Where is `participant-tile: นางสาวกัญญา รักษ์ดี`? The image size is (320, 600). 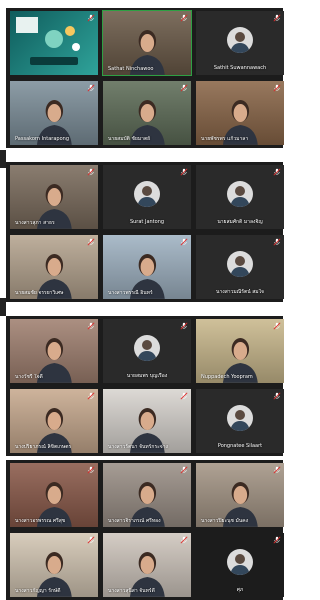
participant-tile: นางสาวกัญญา รักษ์ดี is located at coordinates (54, 565).